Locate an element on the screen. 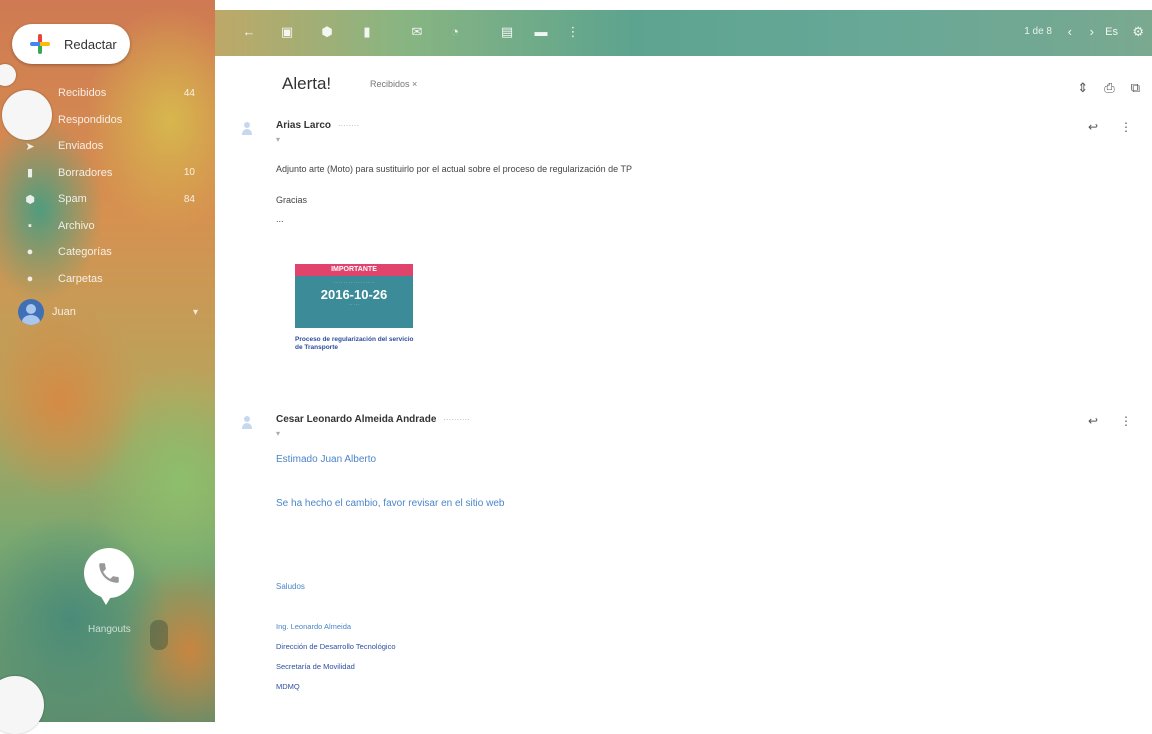 The height and width of the screenshot is (734, 1152). compose-label: Redactar is located at coordinates (90, 44).